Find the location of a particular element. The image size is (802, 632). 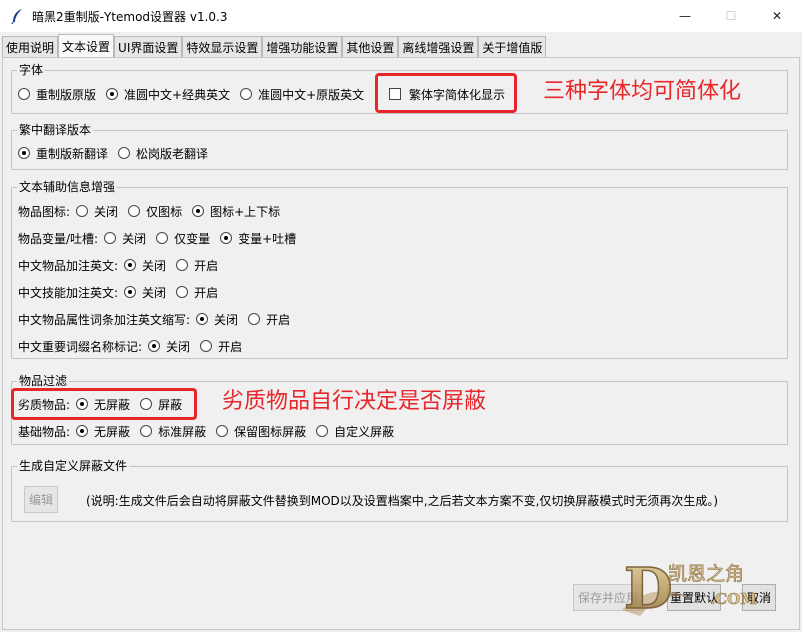

tab-about: 关于增值版 is located at coordinates (512, 46).